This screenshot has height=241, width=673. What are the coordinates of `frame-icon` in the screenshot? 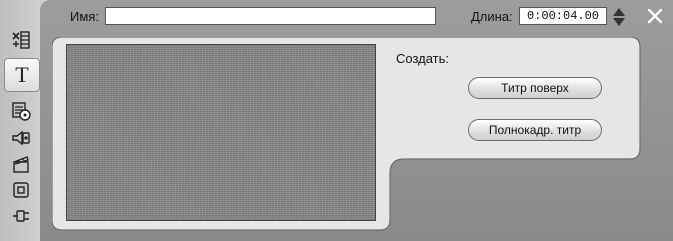 It's located at (21, 190).